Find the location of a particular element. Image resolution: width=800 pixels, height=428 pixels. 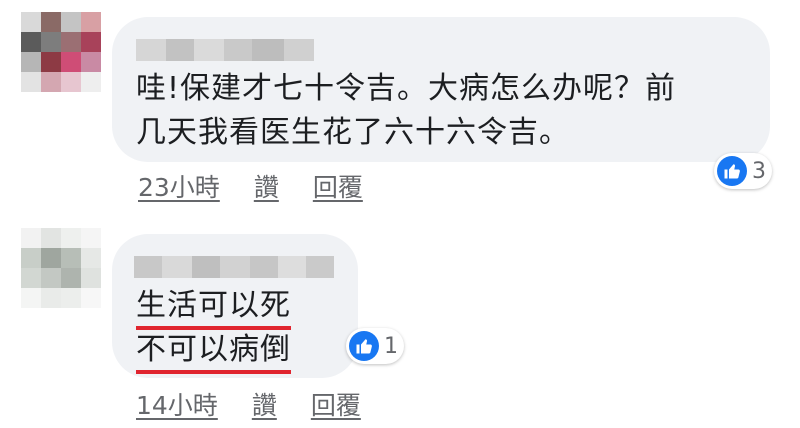

comment-actions: 23小時 讚 回覆 is located at coordinates (250, 186).